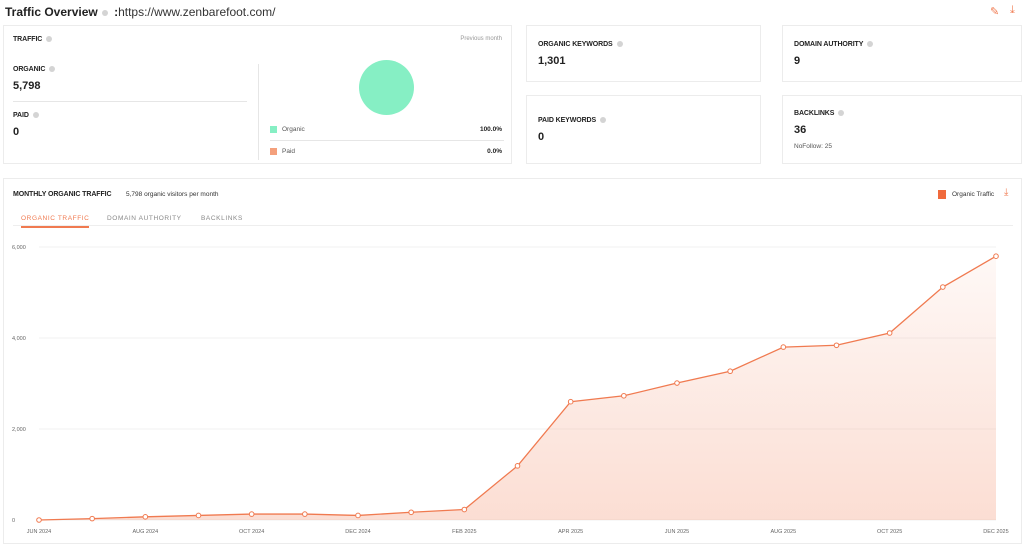 The height and width of the screenshot is (547, 1024). Describe the element at coordinates (16, 132) in the screenshot. I see `paid-value: 0` at that location.